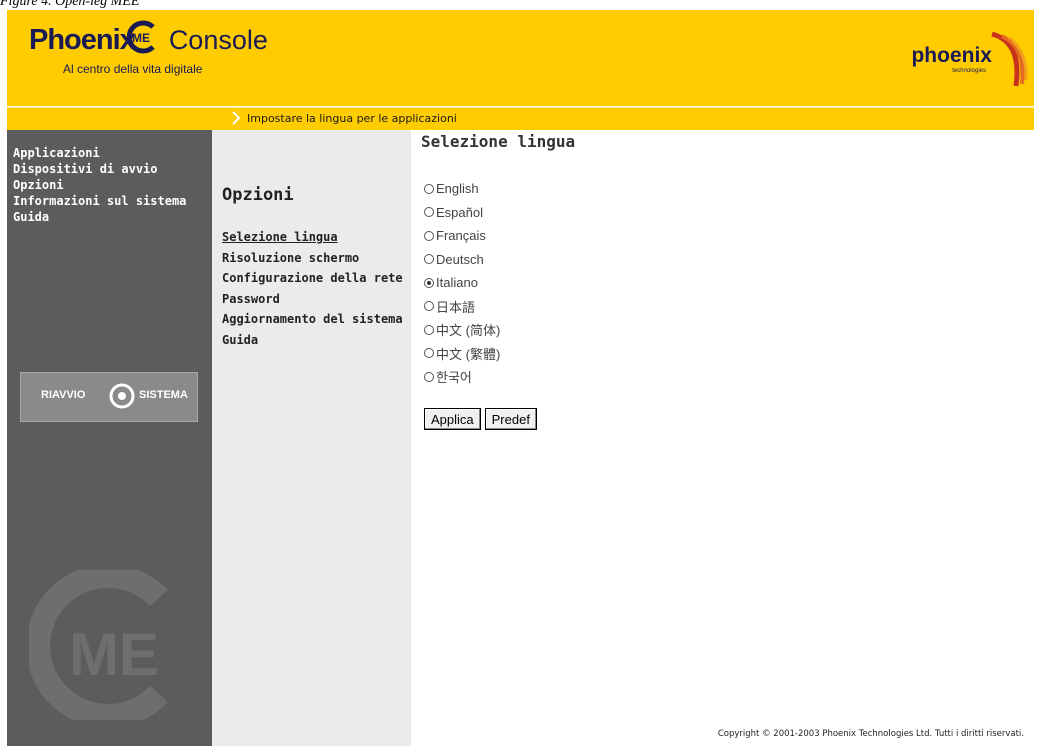 Image resolution: width=1041 pixels, height=746 pixels. I want to click on subnav-item-guida: Guida, so click(312, 340).